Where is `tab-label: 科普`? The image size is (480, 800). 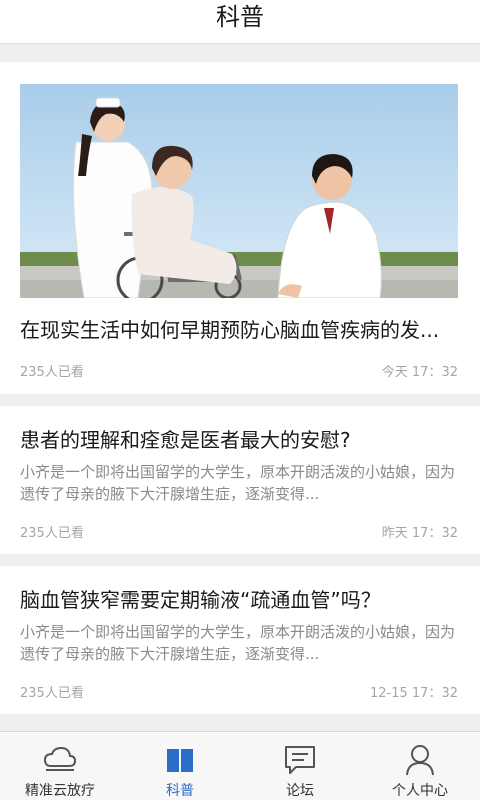 tab-label: 科普 is located at coordinates (180, 791).